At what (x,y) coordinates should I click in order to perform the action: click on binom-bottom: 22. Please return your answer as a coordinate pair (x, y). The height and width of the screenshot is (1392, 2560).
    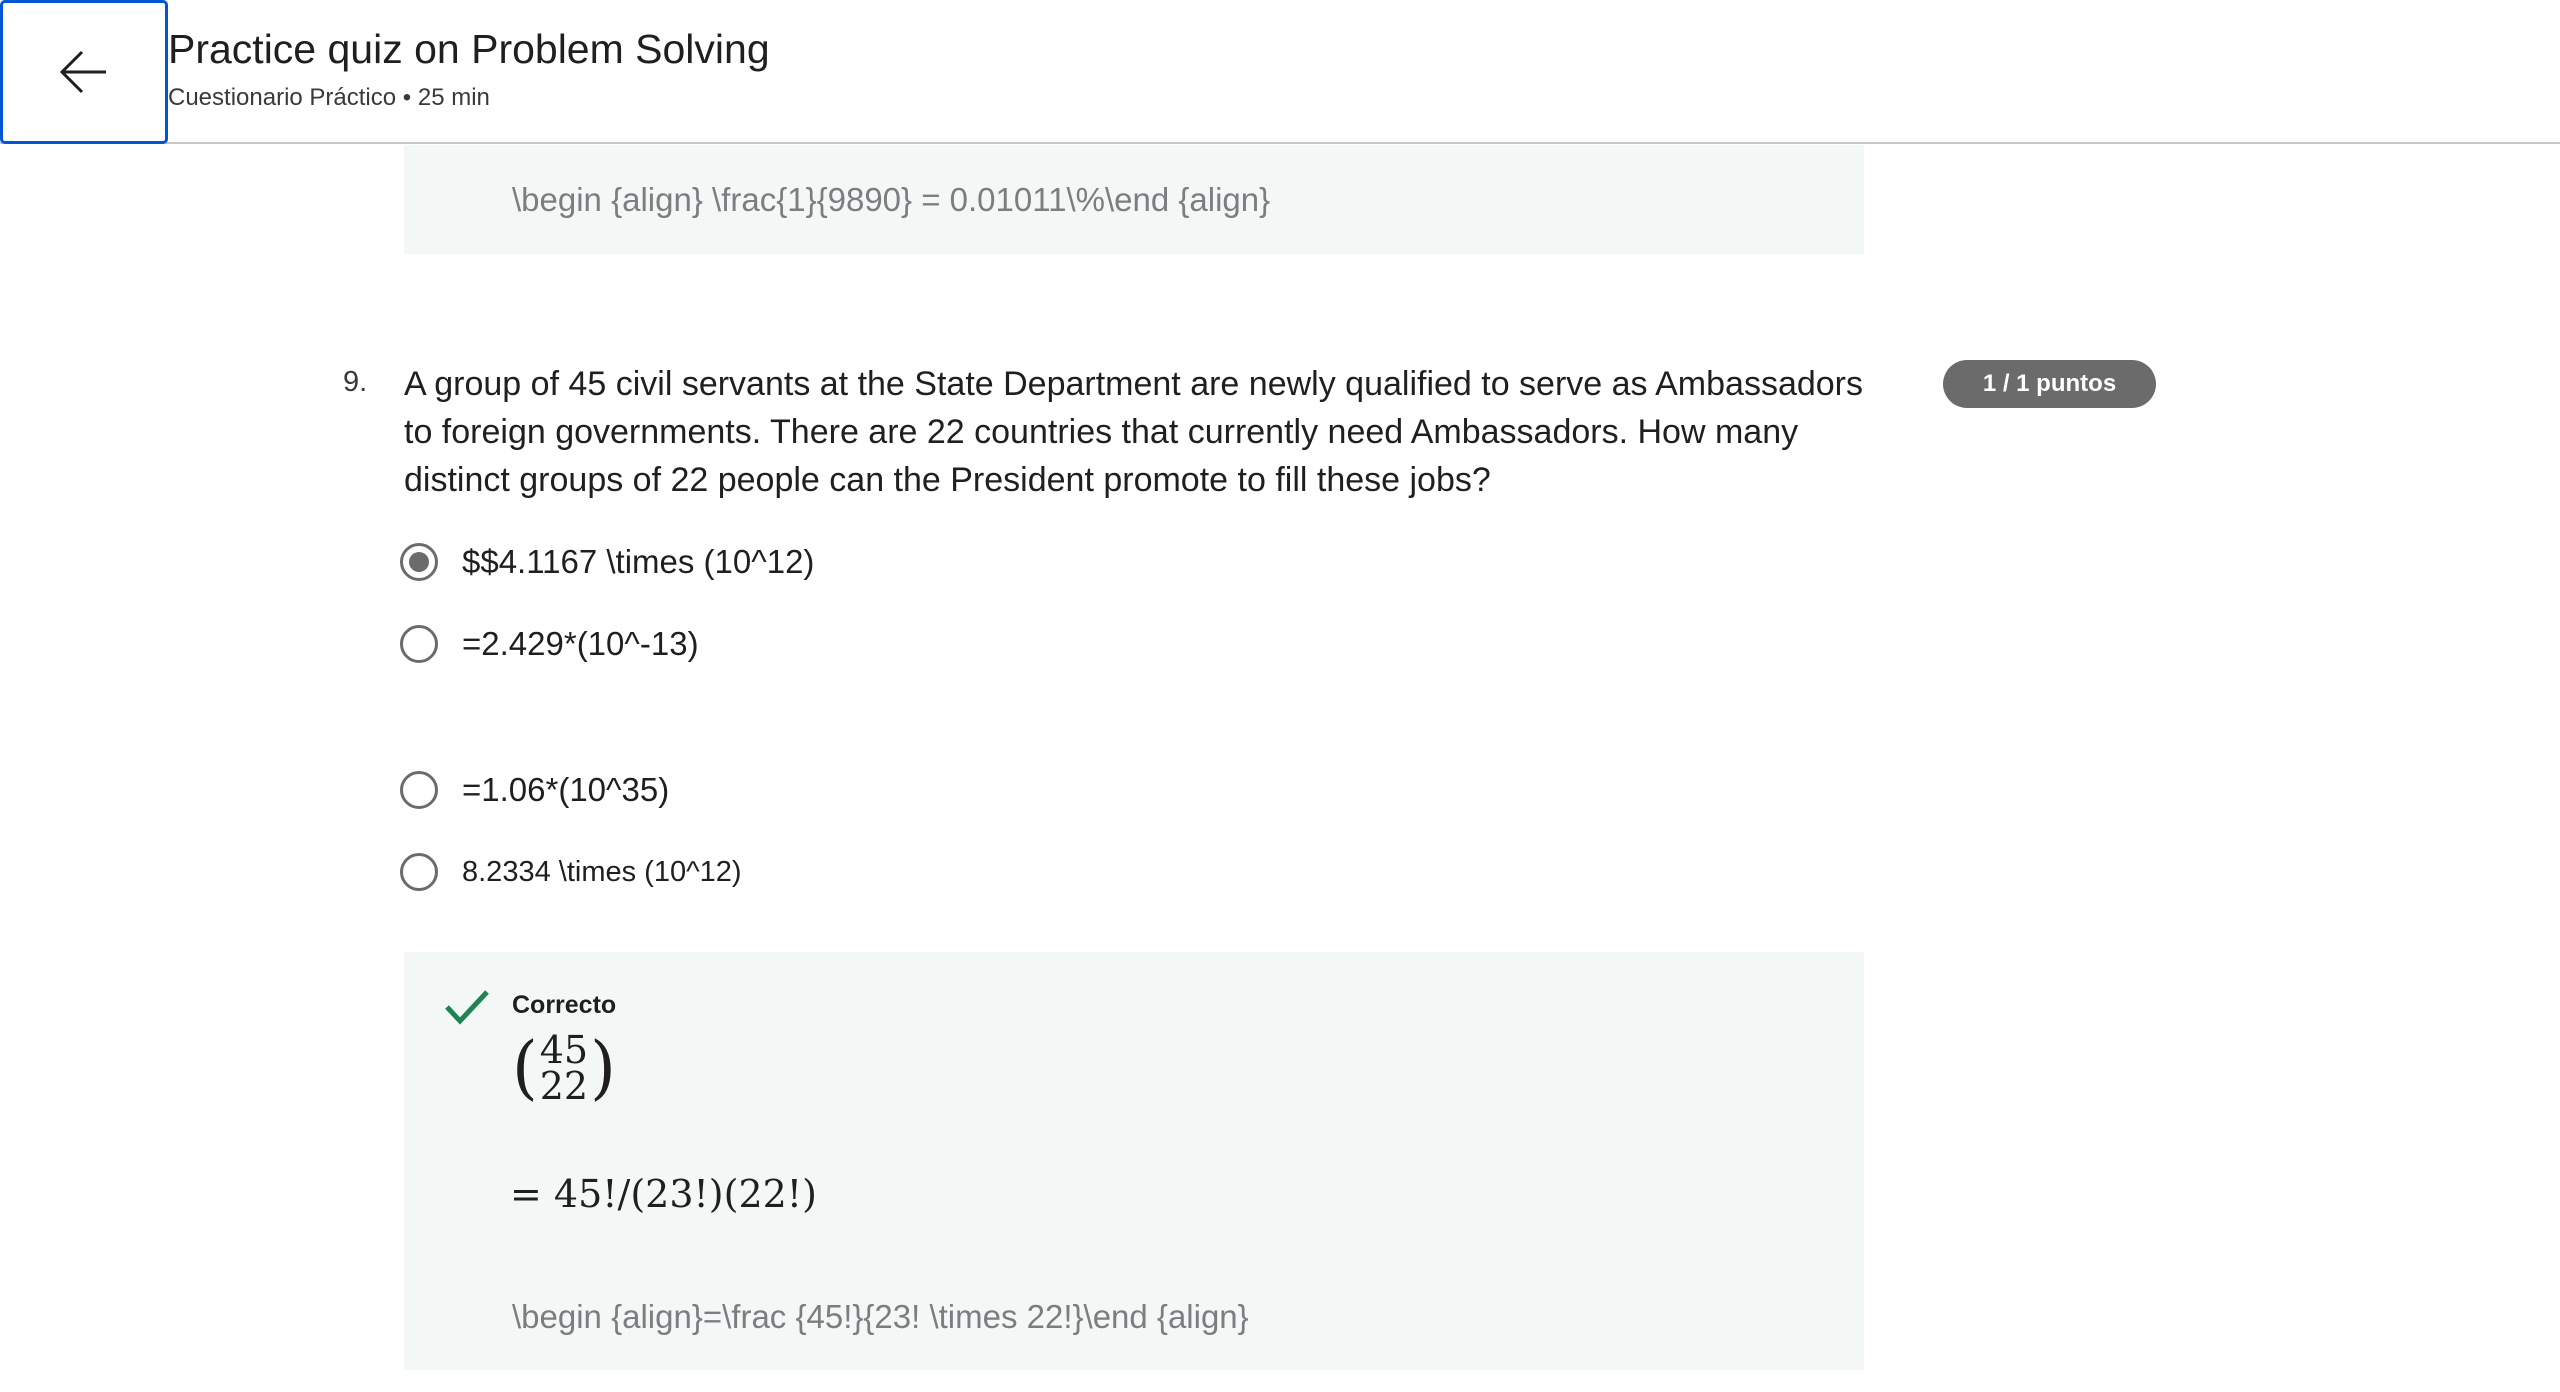
    Looking at the image, I should click on (564, 1086).